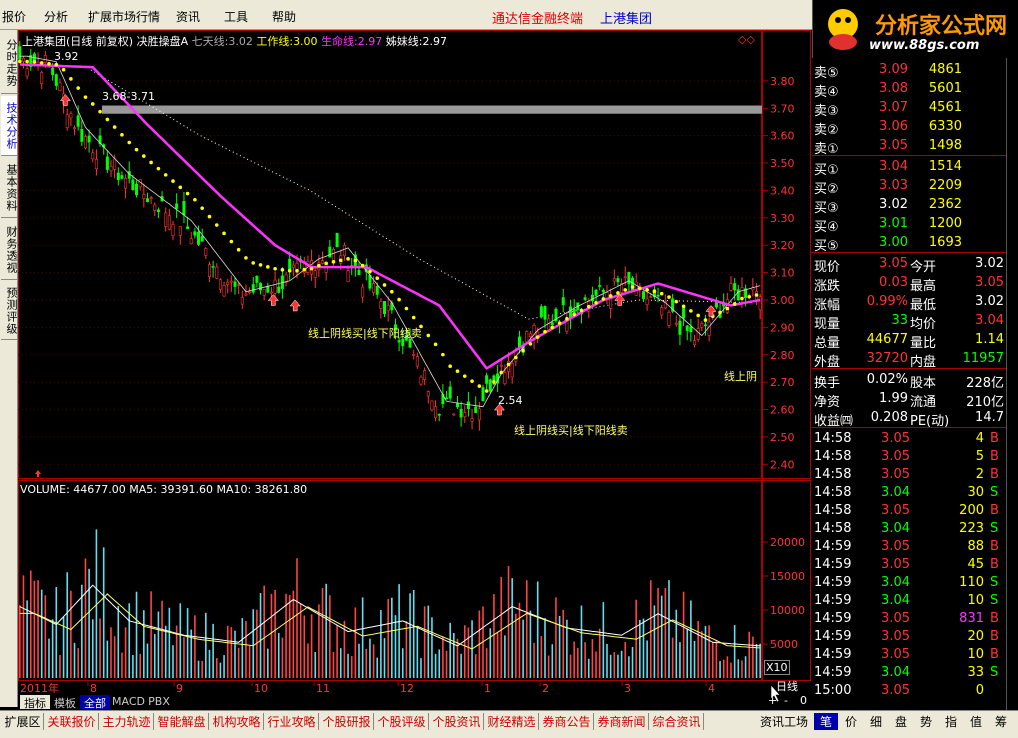  What do you see at coordinates (772, 700) in the screenshot?
I see `zoom-in-button: +` at bounding box center [772, 700].